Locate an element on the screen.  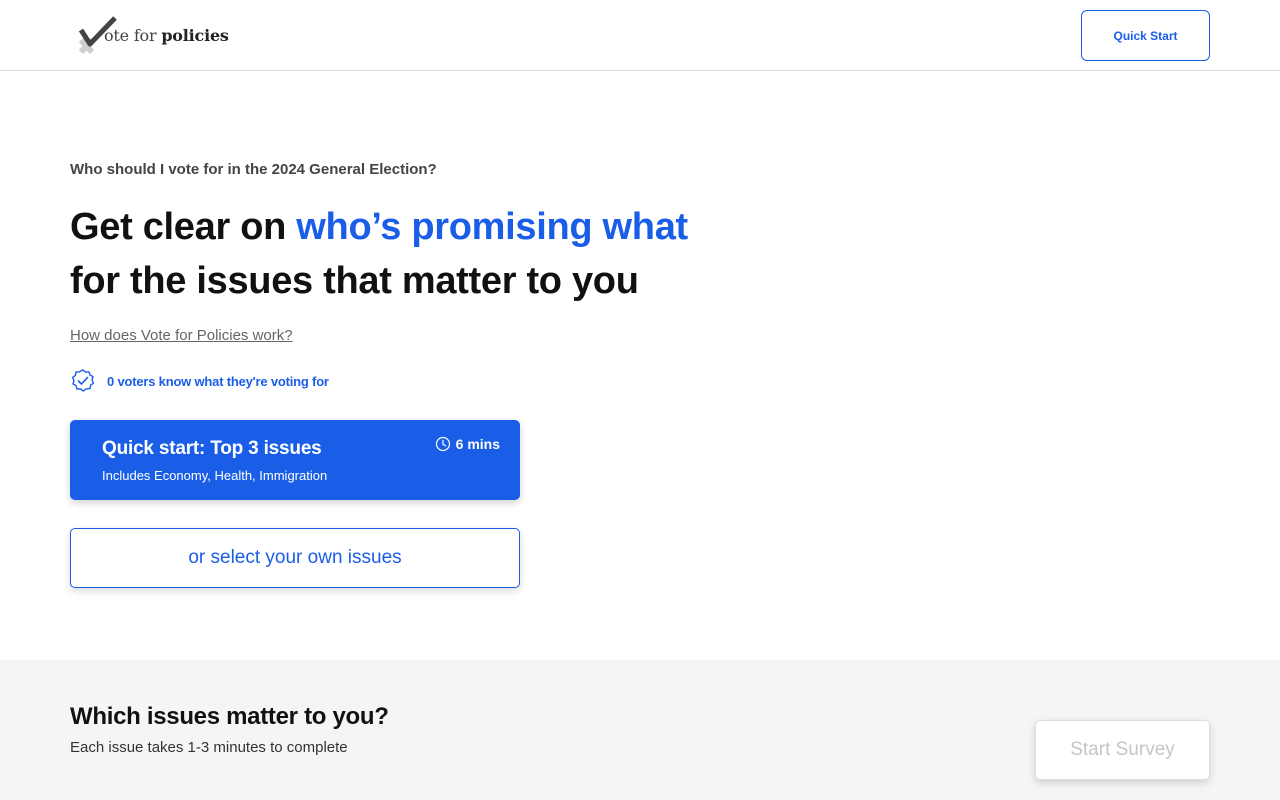
voters-count: 0 voters know what they're voting for is located at coordinates (199, 381).